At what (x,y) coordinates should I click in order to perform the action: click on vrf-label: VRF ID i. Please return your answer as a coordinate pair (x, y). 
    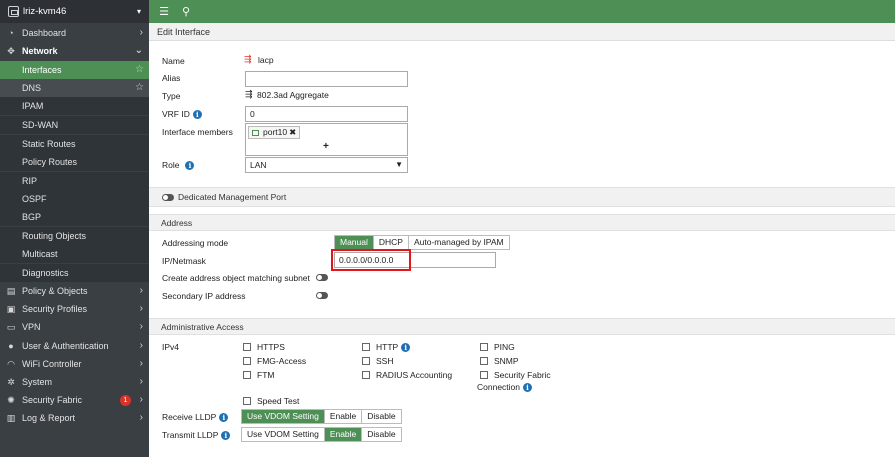
    Looking at the image, I should click on (182, 114).